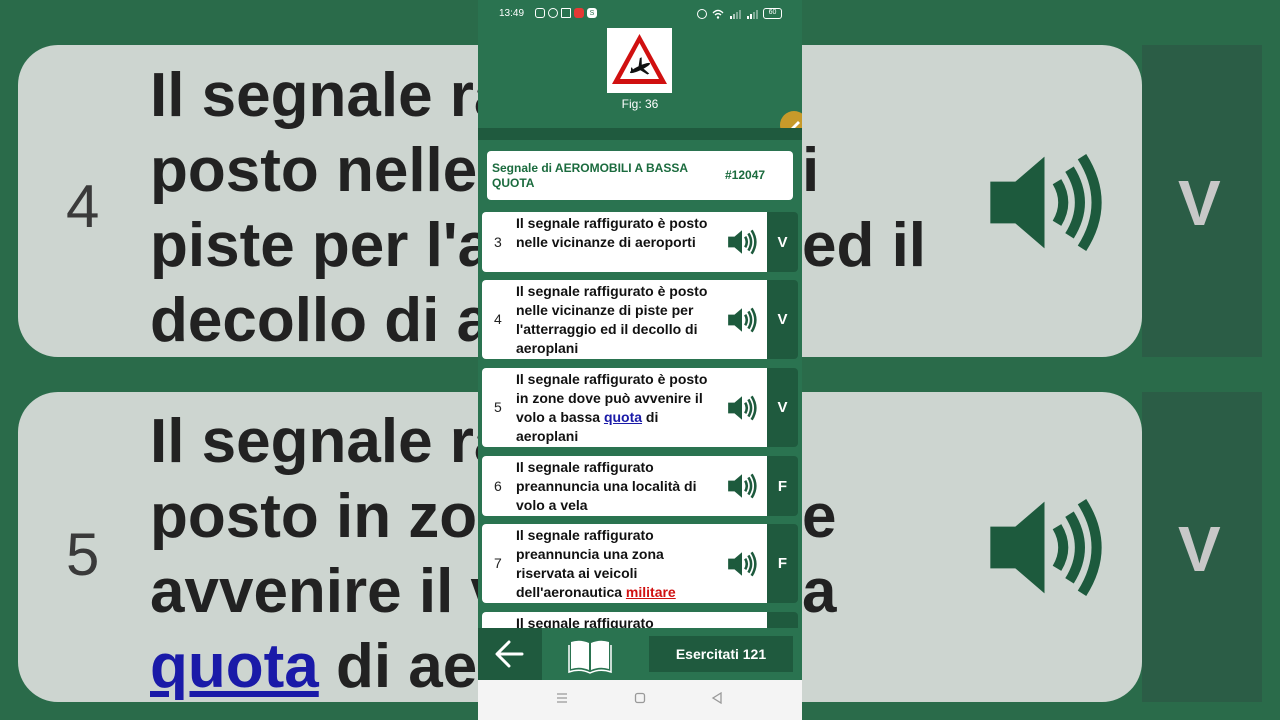 This screenshot has height=720, width=1280. What do you see at coordinates (1046, 547) in the screenshot?
I see `background-speaker-icon-bottom` at bounding box center [1046, 547].